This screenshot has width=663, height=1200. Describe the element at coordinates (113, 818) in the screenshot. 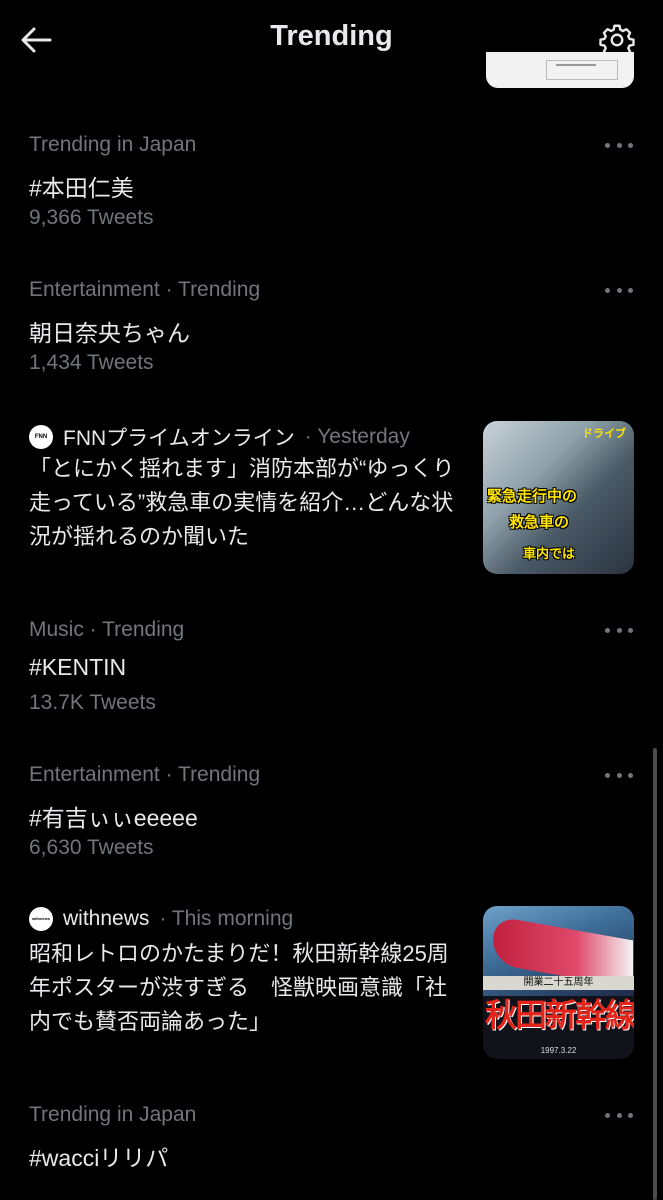

I see `trend-topic: #有吉ぃぃeeeee` at that location.